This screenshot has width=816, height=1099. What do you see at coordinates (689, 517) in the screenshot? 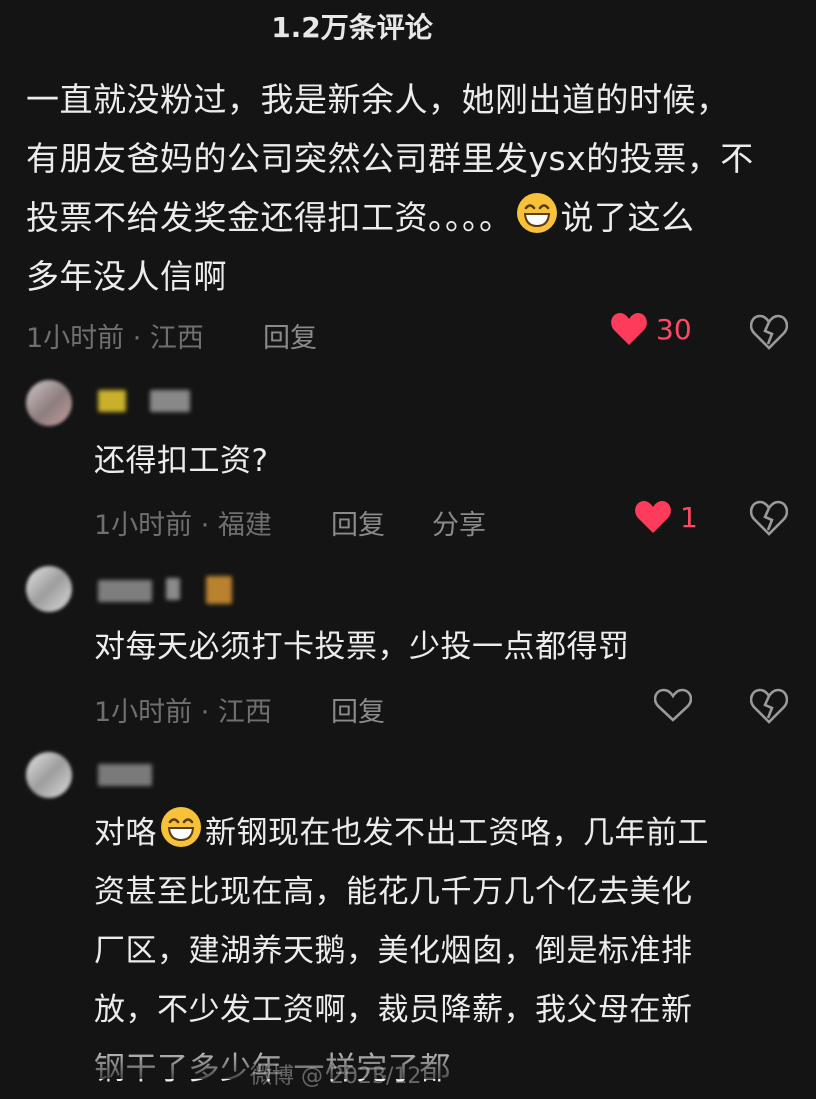
I see `like-count: 1` at bounding box center [689, 517].